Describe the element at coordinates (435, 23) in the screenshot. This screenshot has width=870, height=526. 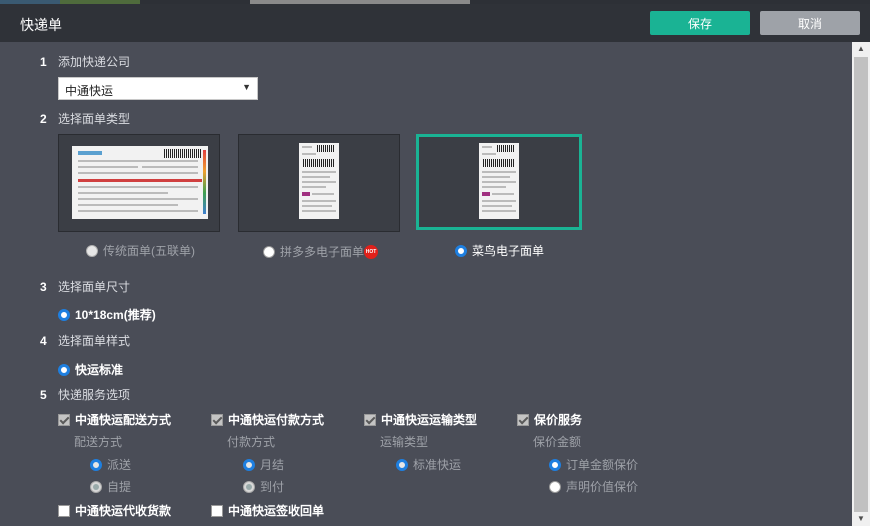
I see `dialog-header: 快递单 保存 取消` at that location.